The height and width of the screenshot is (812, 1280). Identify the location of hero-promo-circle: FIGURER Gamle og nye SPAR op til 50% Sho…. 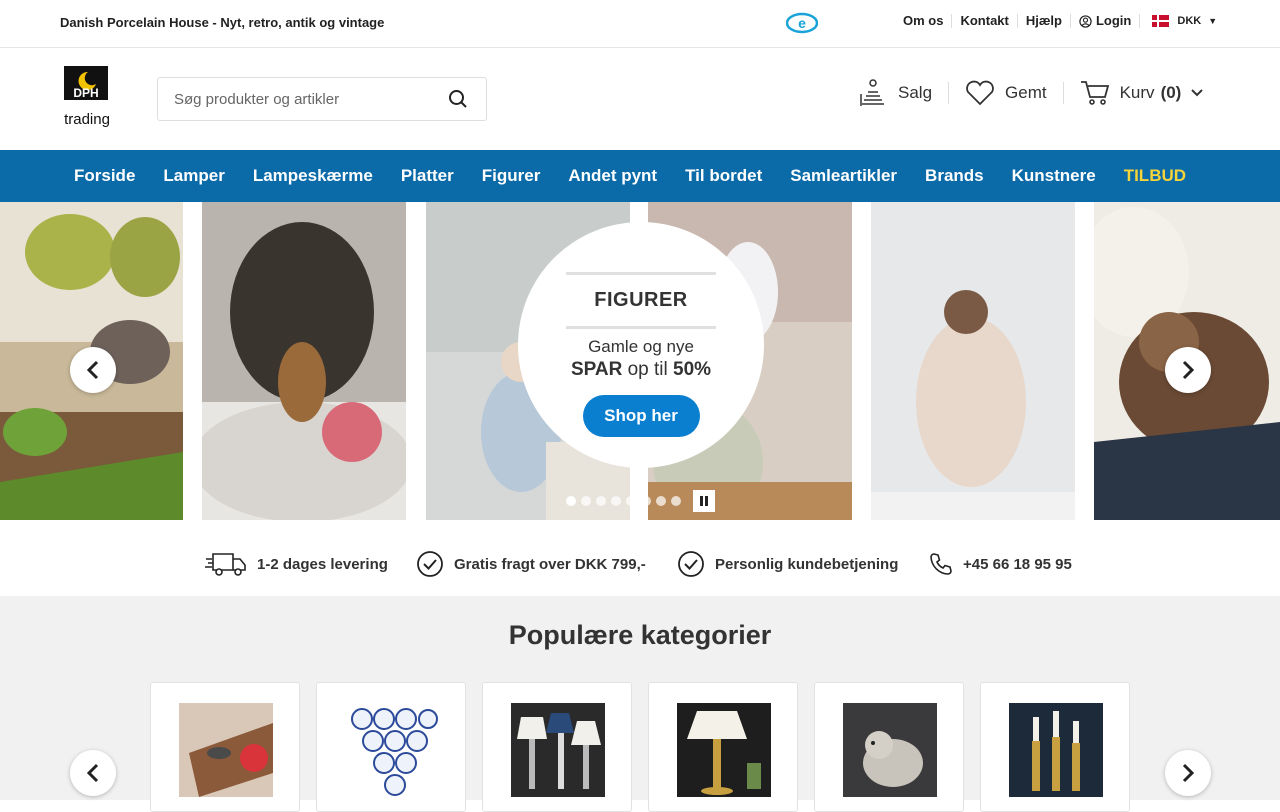
(641, 345).